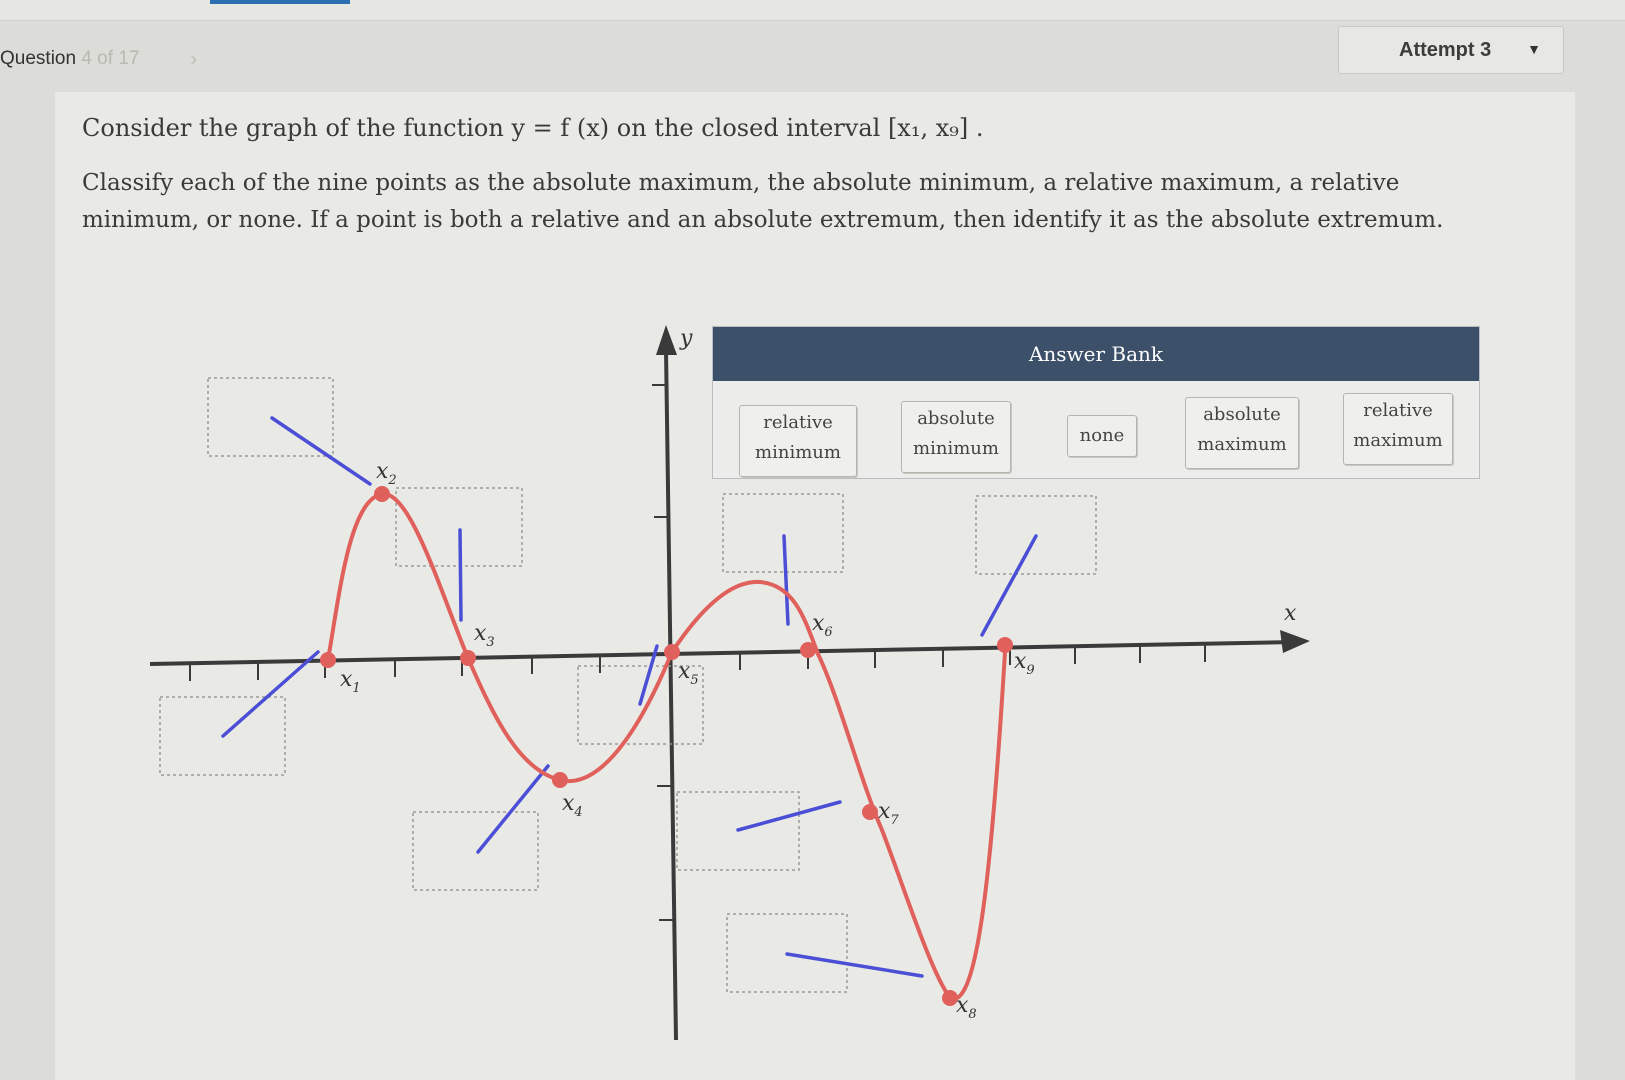 Image resolution: width=1625 pixels, height=1080 pixels. What do you see at coordinates (686, 338) in the screenshot?
I see `y-axis-label: y` at bounding box center [686, 338].